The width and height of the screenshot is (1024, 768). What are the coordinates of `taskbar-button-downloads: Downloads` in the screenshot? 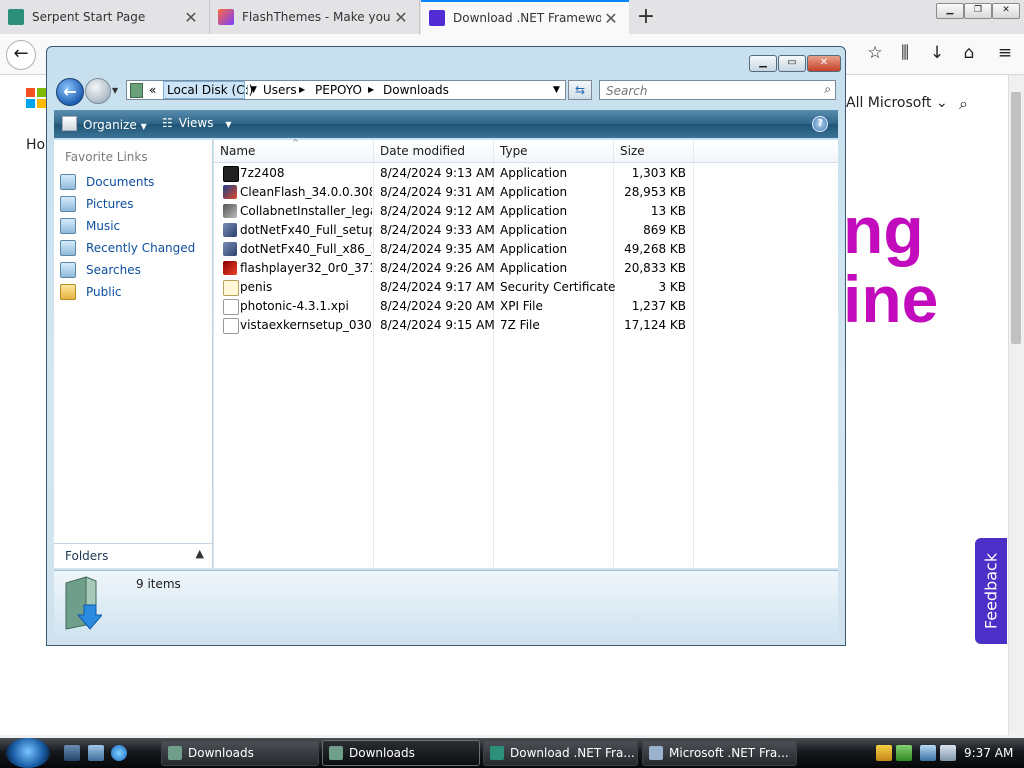 It's located at (240, 753).